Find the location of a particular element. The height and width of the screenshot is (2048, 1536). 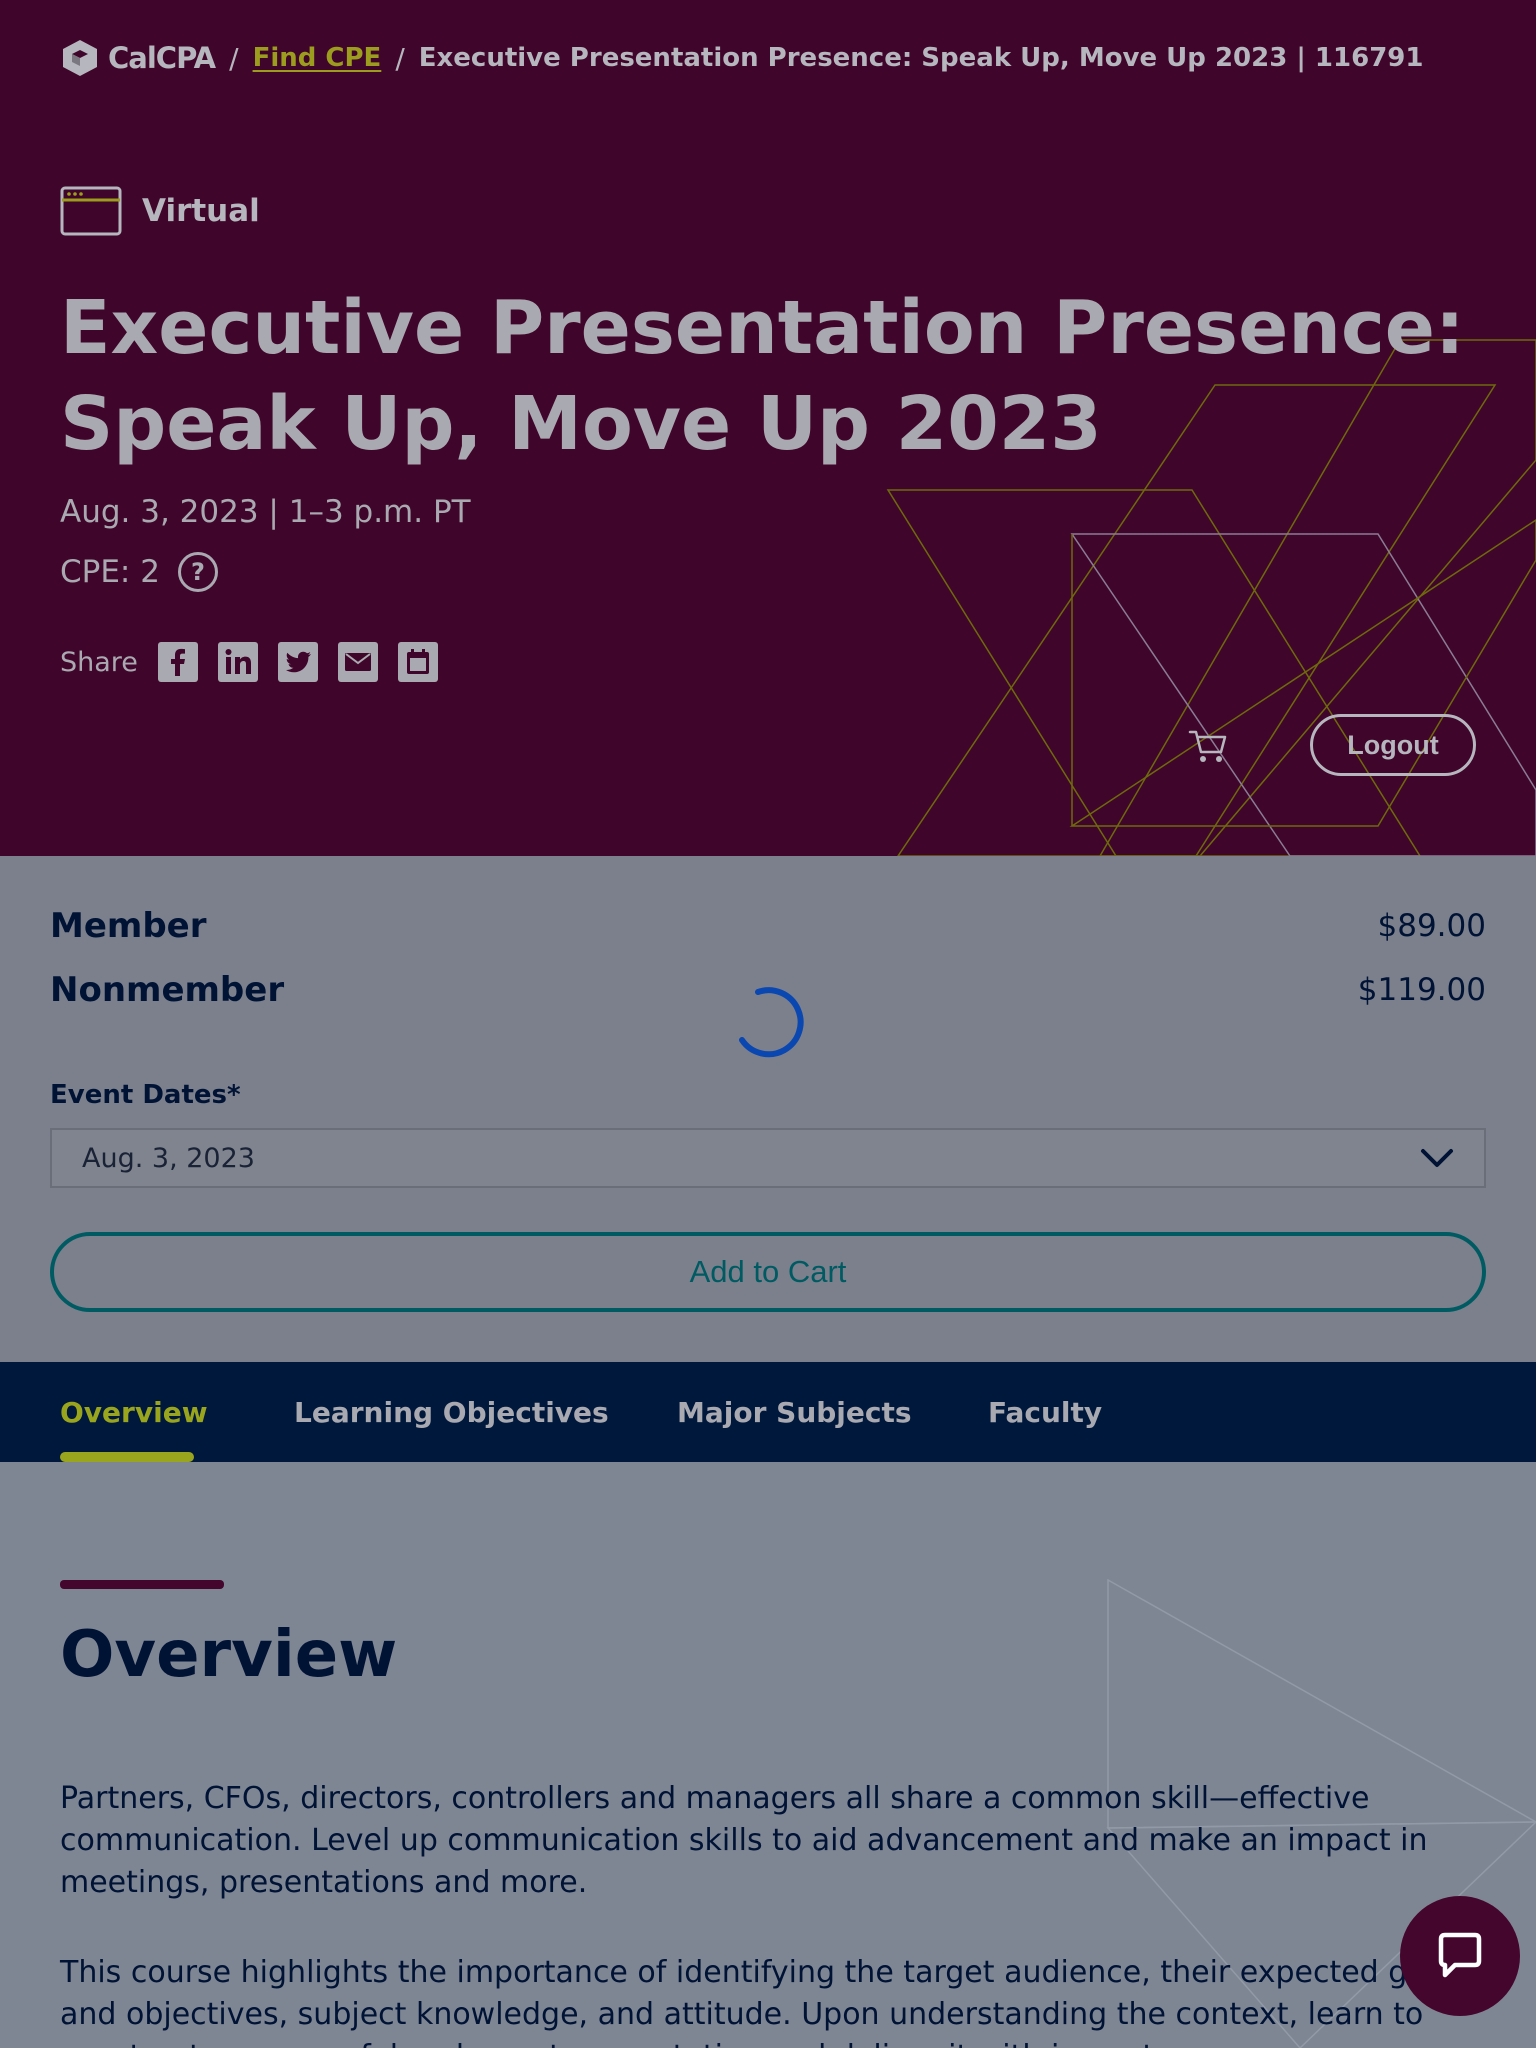

selected-date: Aug. 3, 2023 is located at coordinates (168, 1158).